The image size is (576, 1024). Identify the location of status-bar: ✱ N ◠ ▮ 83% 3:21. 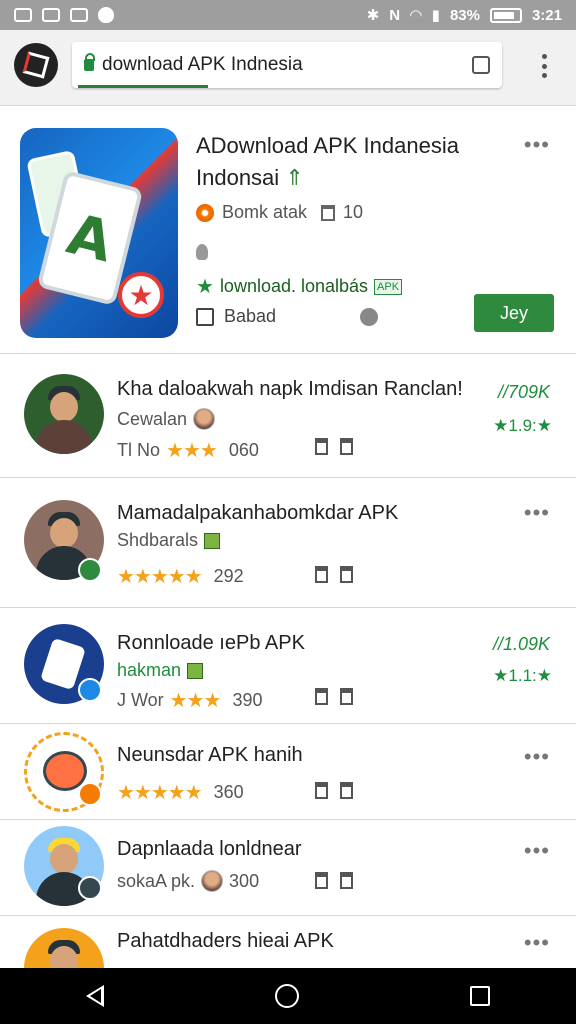
(288, 15).